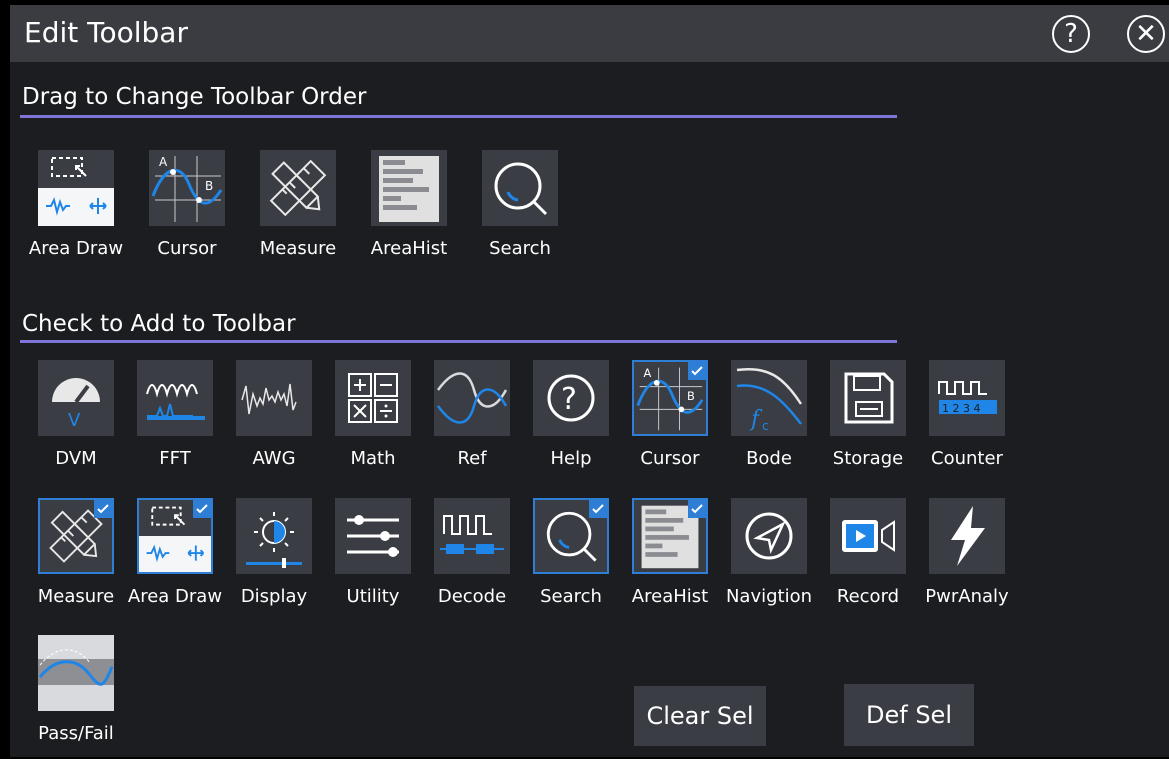  Describe the element at coordinates (571, 458) in the screenshot. I see `tile-label: Help` at that location.